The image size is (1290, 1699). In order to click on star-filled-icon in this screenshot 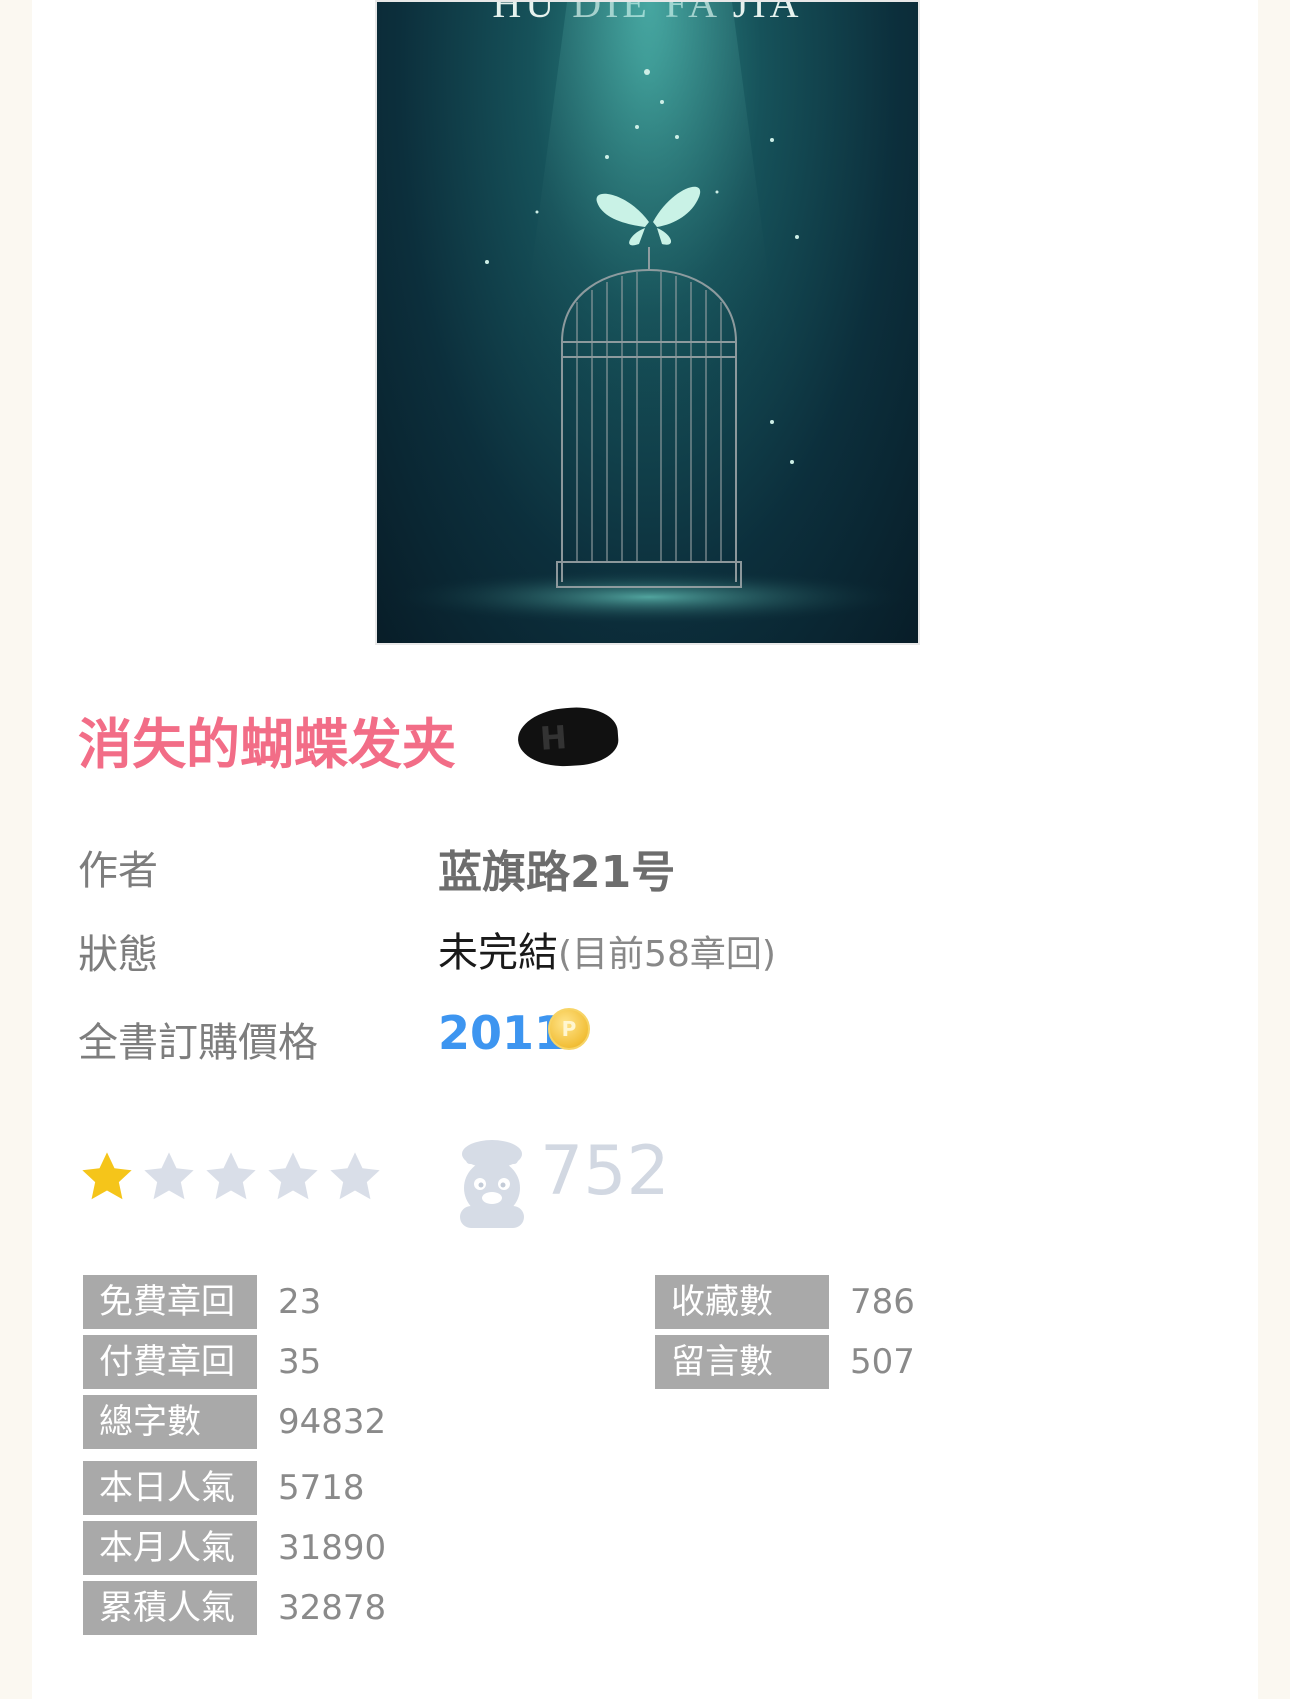, I will do `click(107, 1177)`.